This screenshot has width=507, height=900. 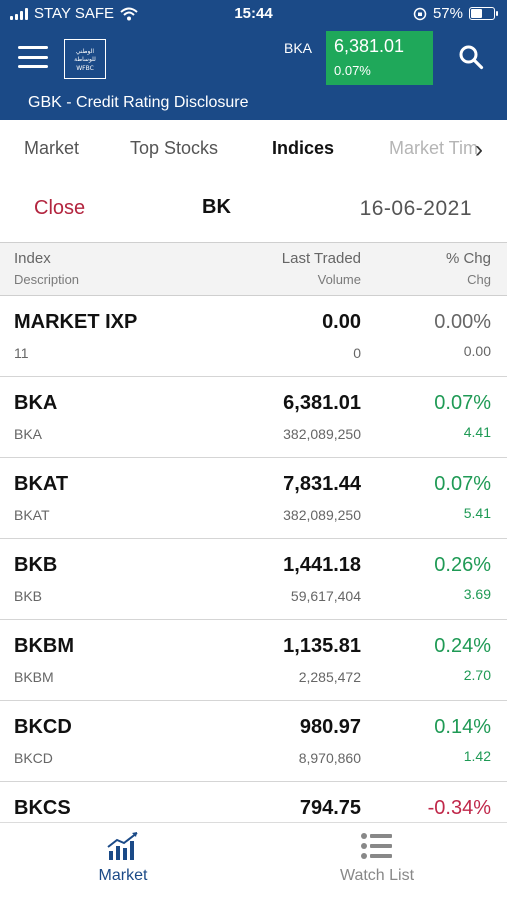 What do you see at coordinates (468, 258) in the screenshot?
I see `header-pct-chg: % Chg` at bounding box center [468, 258].